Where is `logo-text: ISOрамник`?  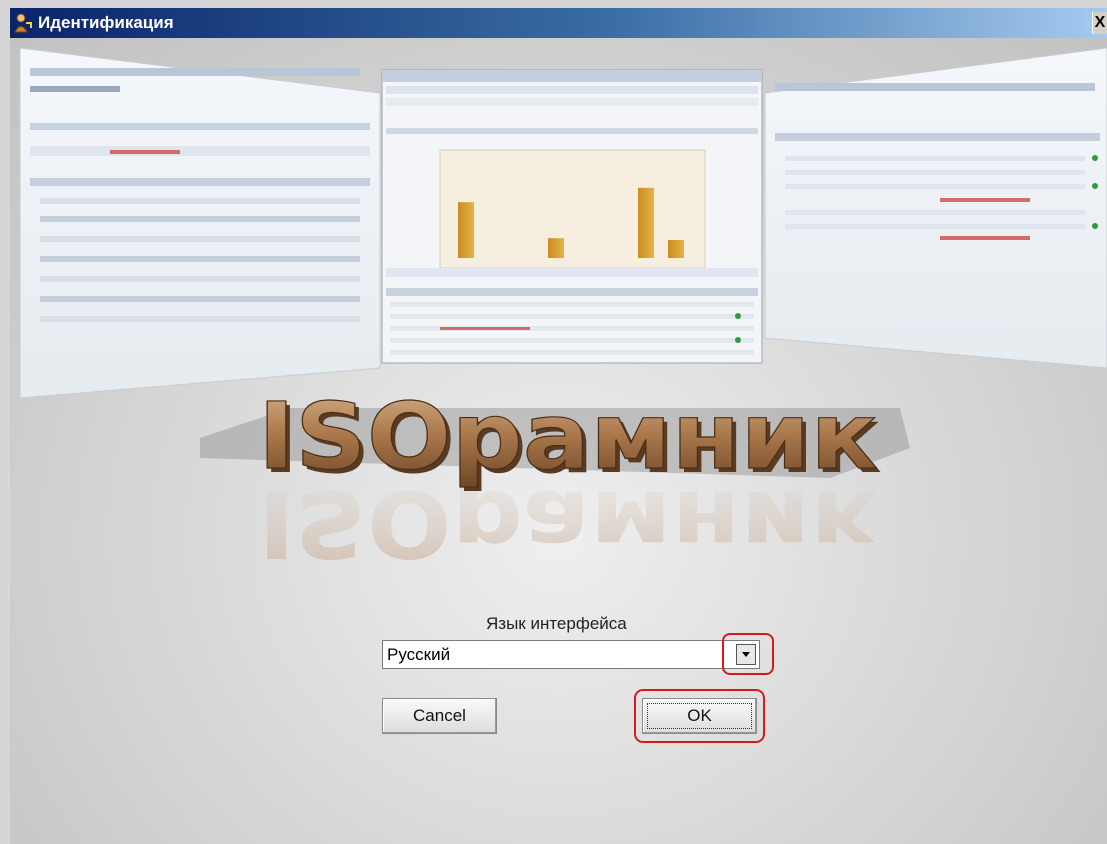
logo-text: ISOрамник is located at coordinates (568, 436).